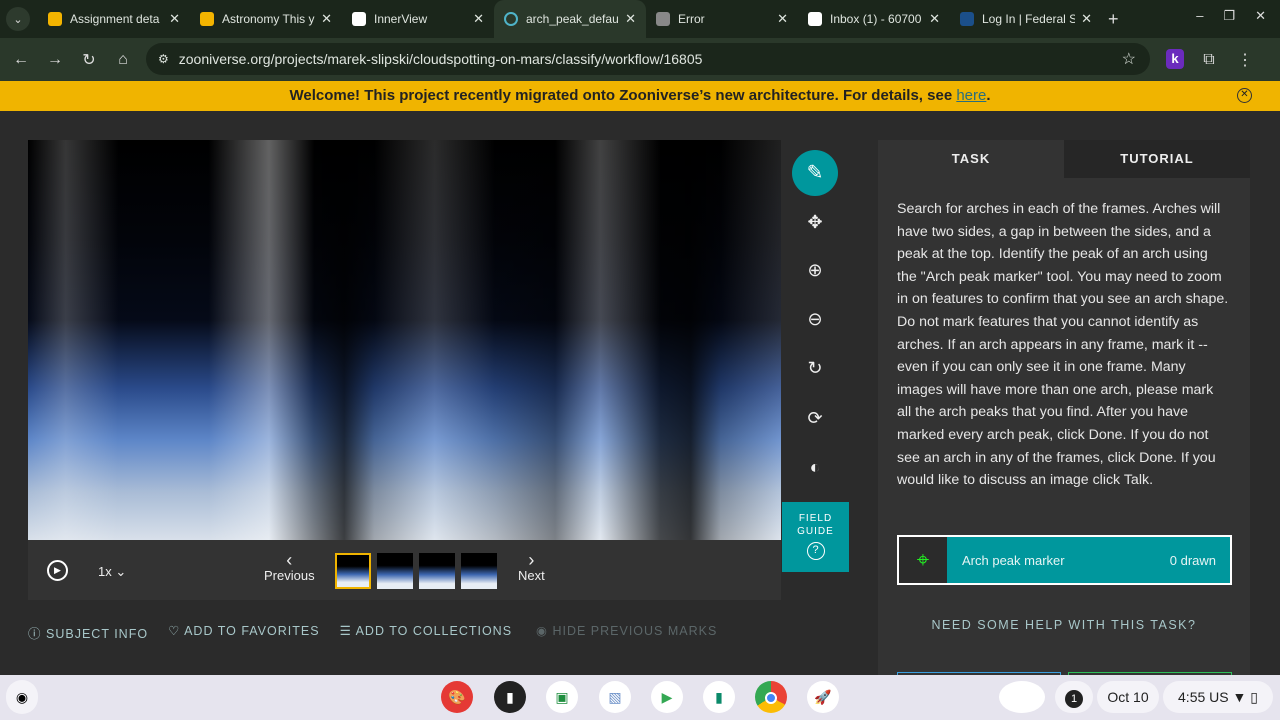  I want to click on classroom-app-icon: ▣, so click(562, 697).